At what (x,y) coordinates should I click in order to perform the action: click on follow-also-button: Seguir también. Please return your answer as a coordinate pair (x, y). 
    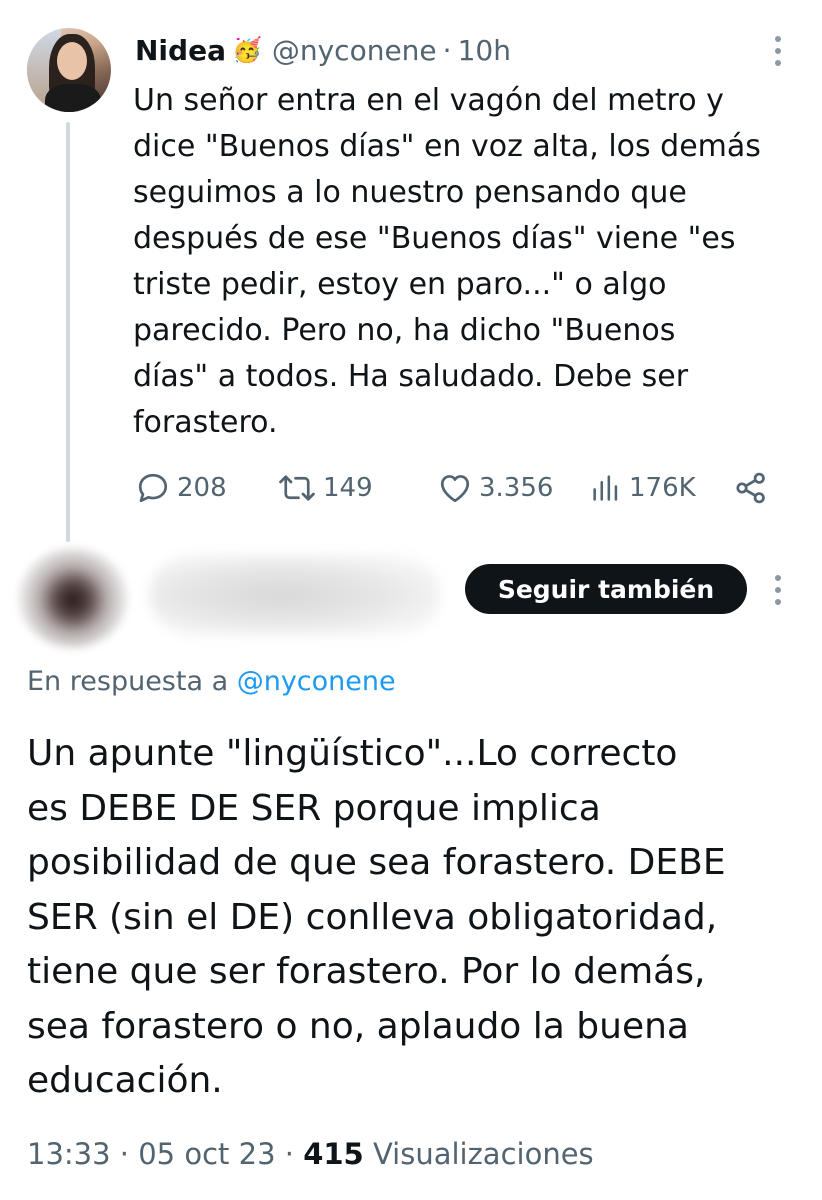
    Looking at the image, I should click on (606, 589).